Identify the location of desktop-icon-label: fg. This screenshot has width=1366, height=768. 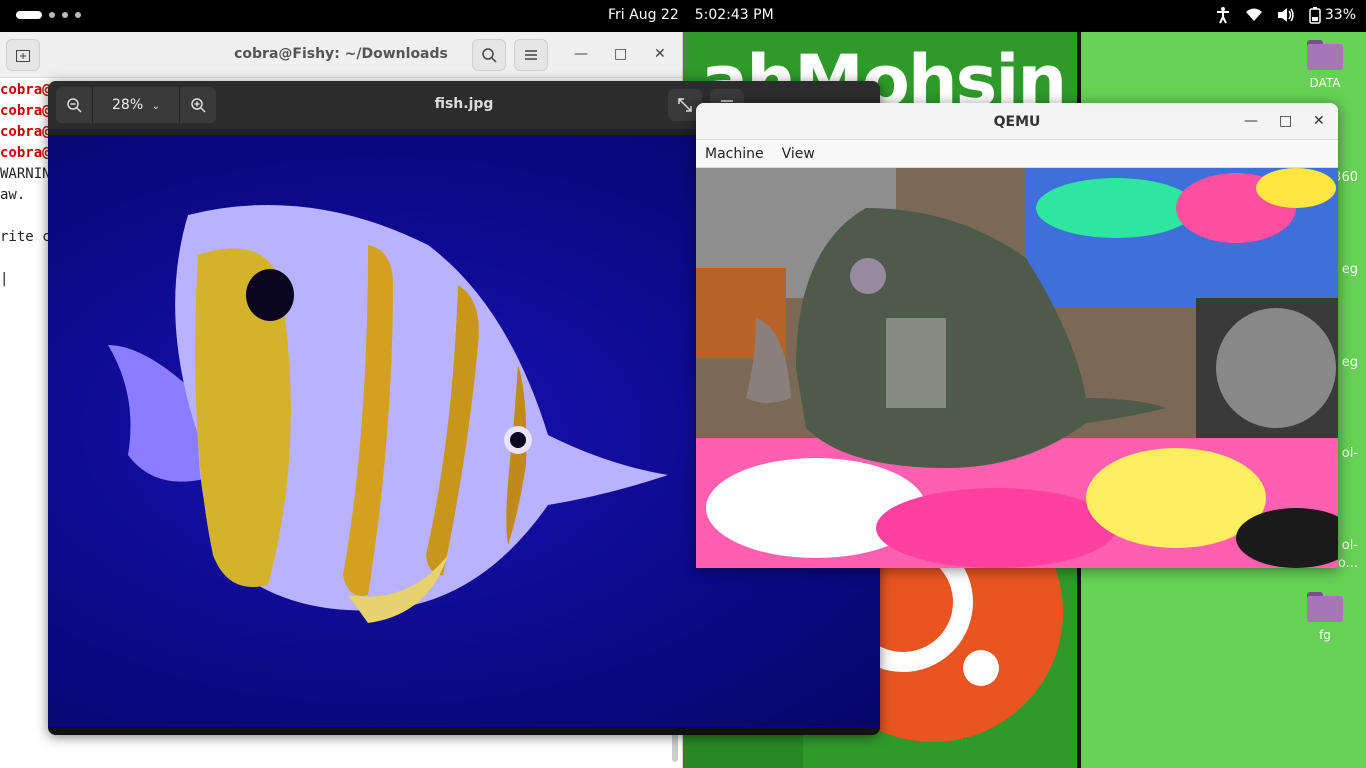
(1325, 635).